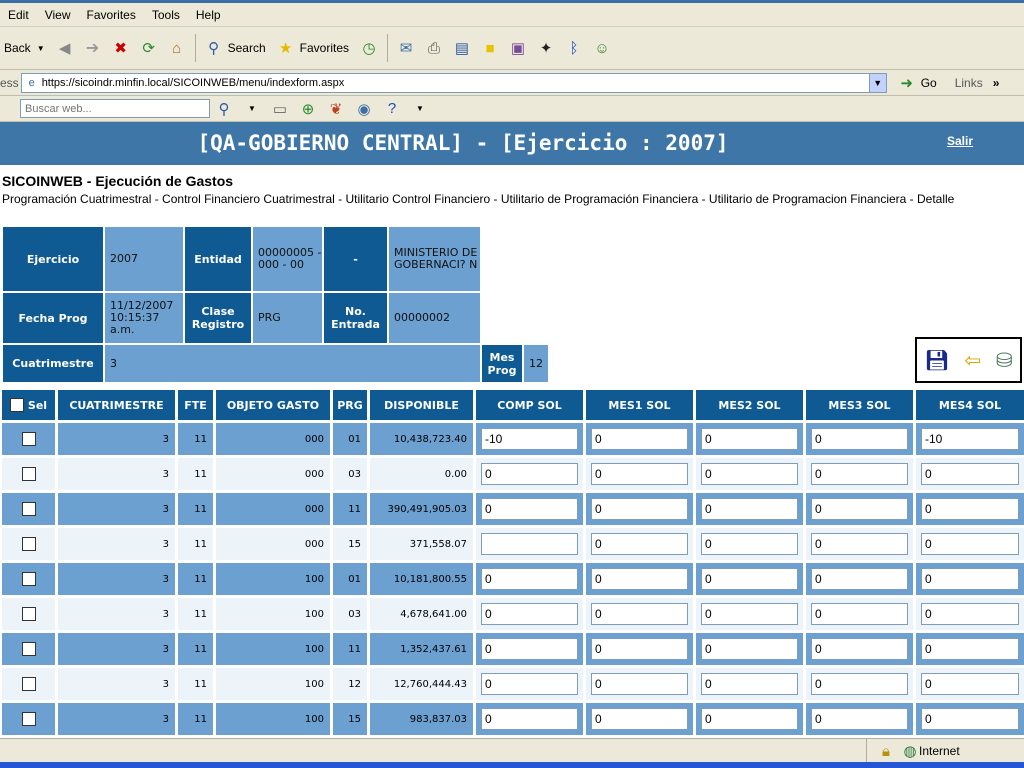 This screenshot has height=768, width=1024. I want to click on more-dropdown-icon: ▼, so click(420, 109).